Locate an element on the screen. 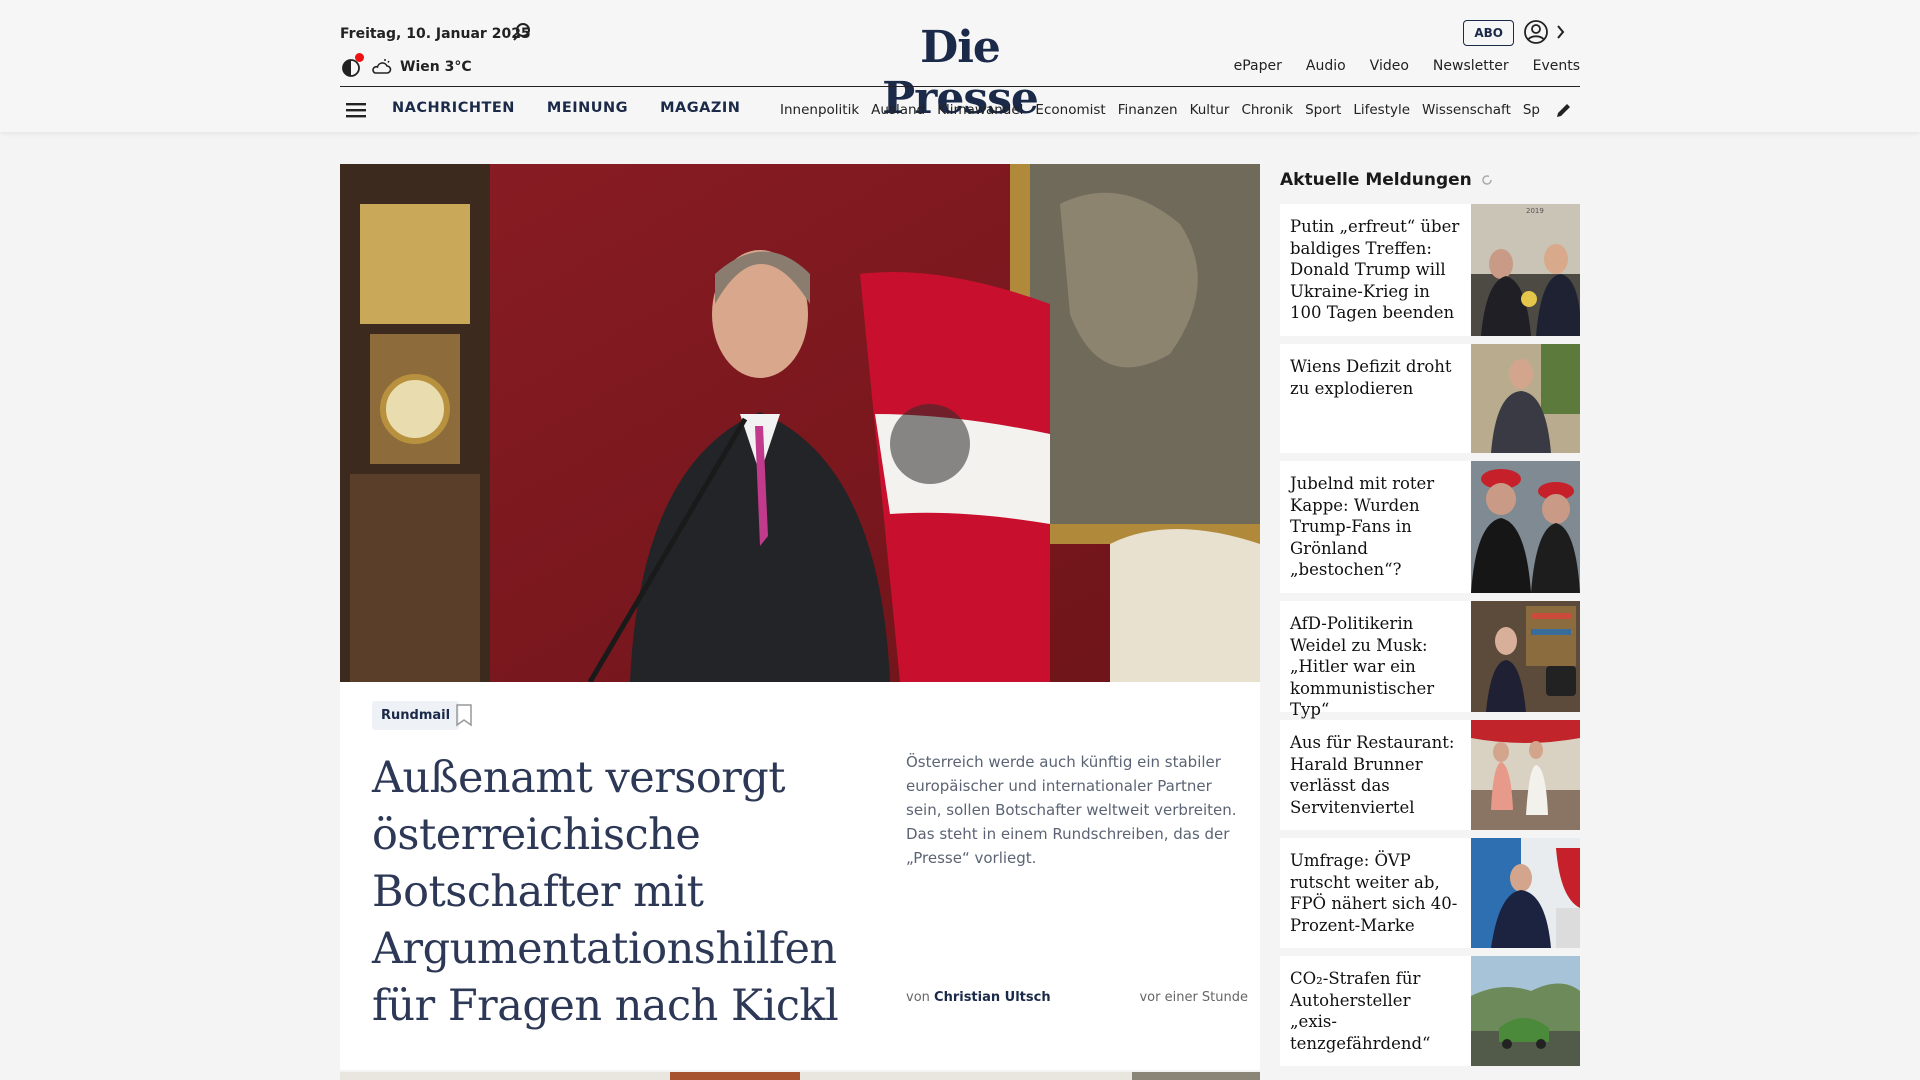 The height and width of the screenshot is (1080, 1920). nav-lifestyle: Lifestyle is located at coordinates (1381, 112).